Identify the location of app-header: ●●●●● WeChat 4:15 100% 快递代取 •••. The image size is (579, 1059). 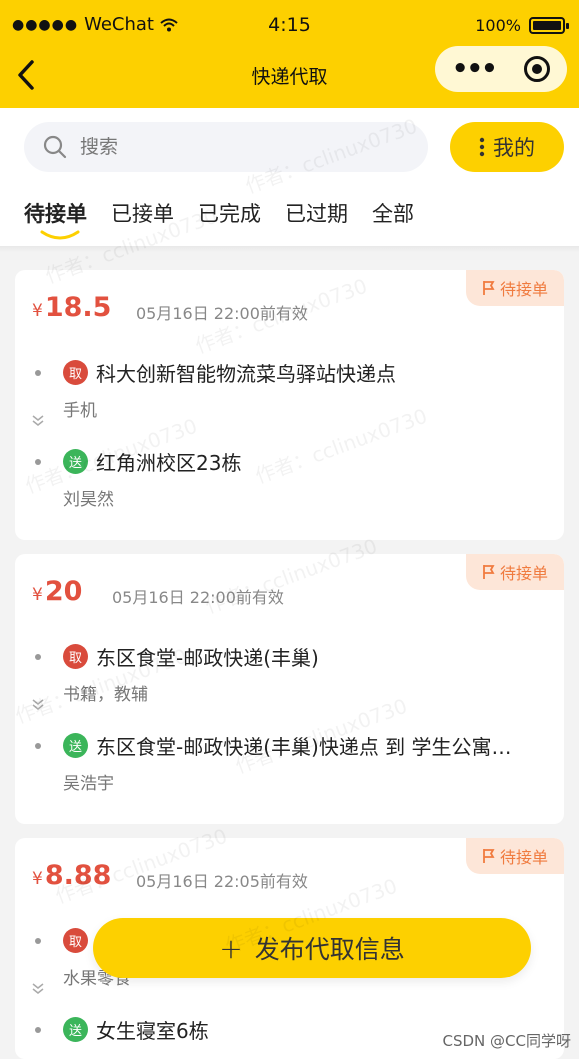
(289, 54).